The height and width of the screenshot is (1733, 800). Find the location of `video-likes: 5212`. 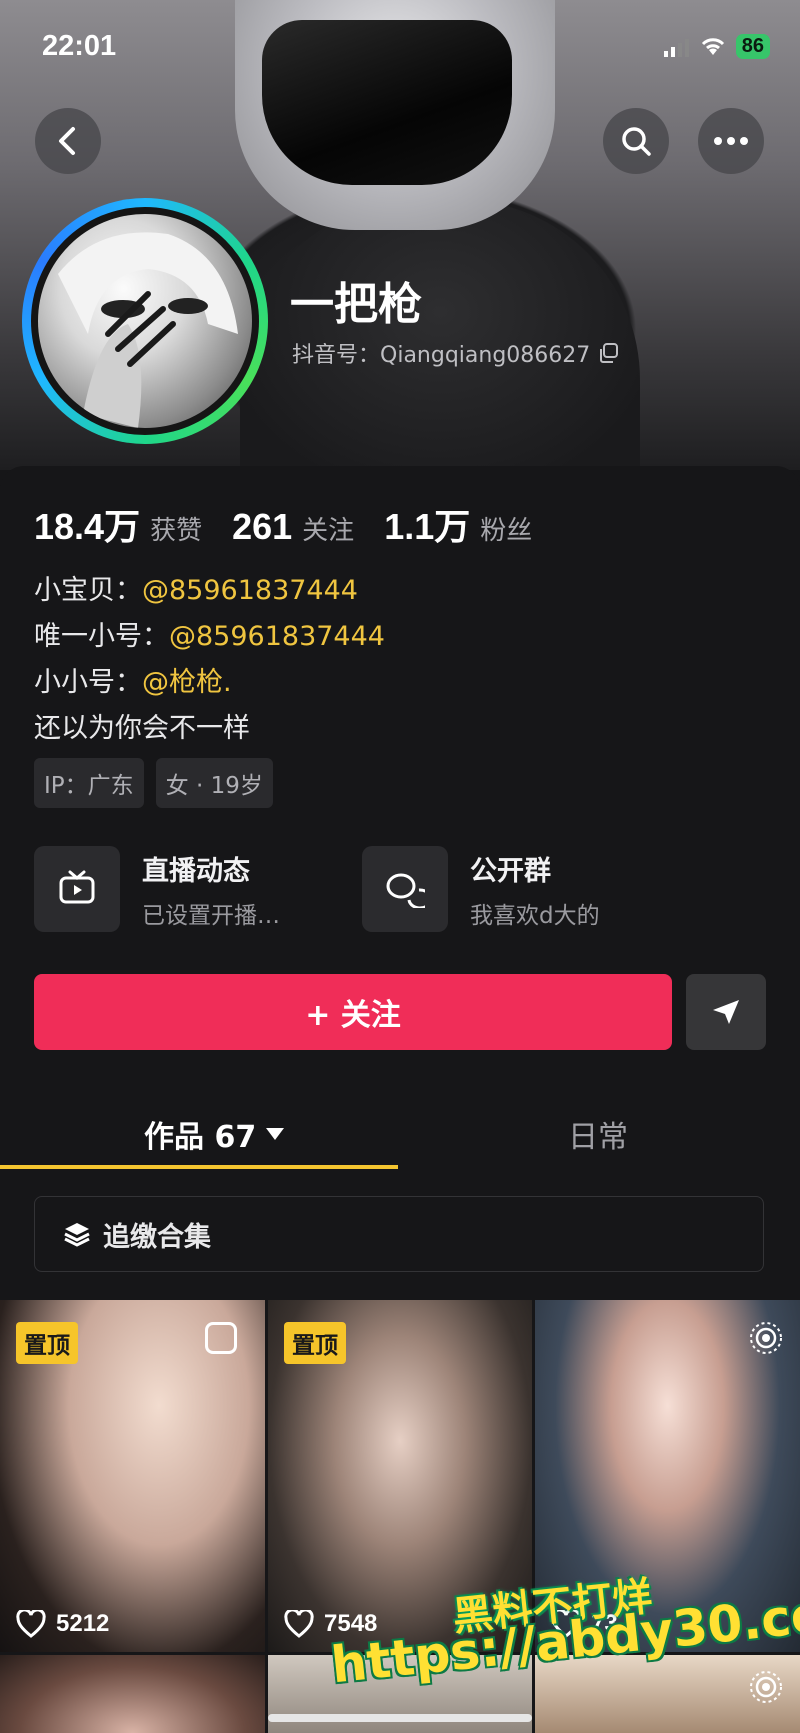

video-likes: 5212 is located at coordinates (62, 1624).